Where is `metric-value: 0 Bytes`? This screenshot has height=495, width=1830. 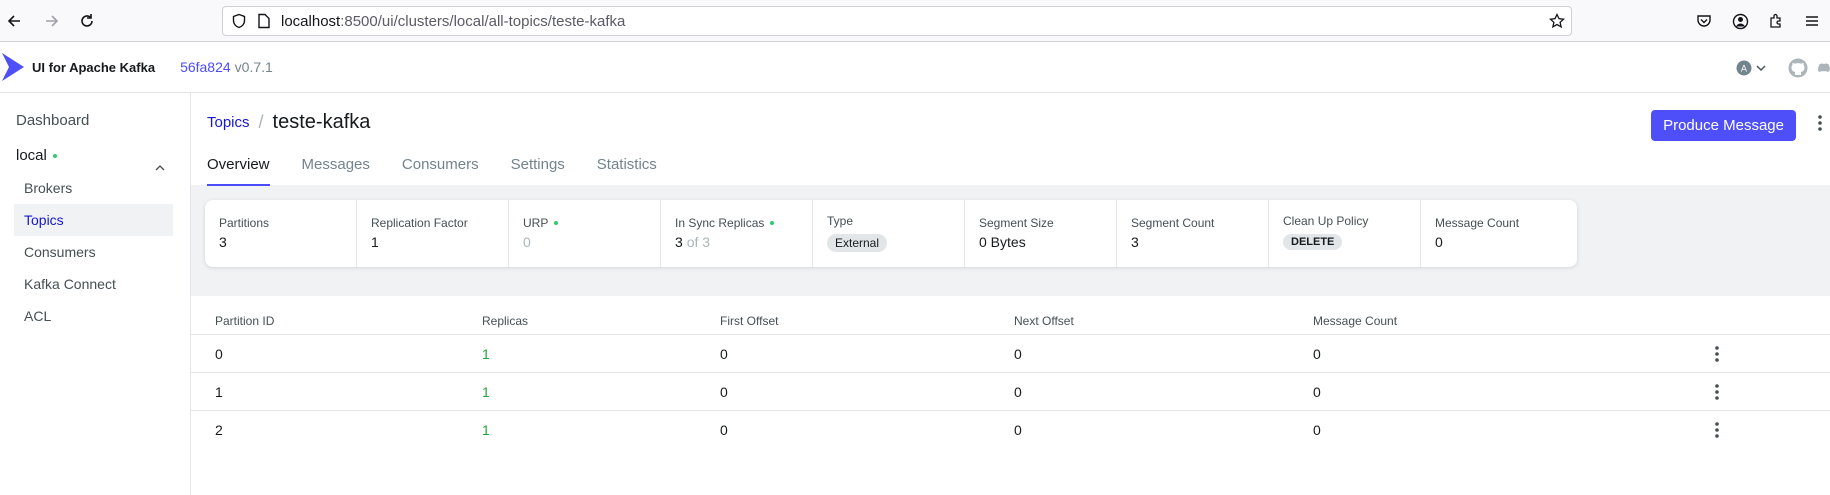
metric-value: 0 Bytes is located at coordinates (1002, 242).